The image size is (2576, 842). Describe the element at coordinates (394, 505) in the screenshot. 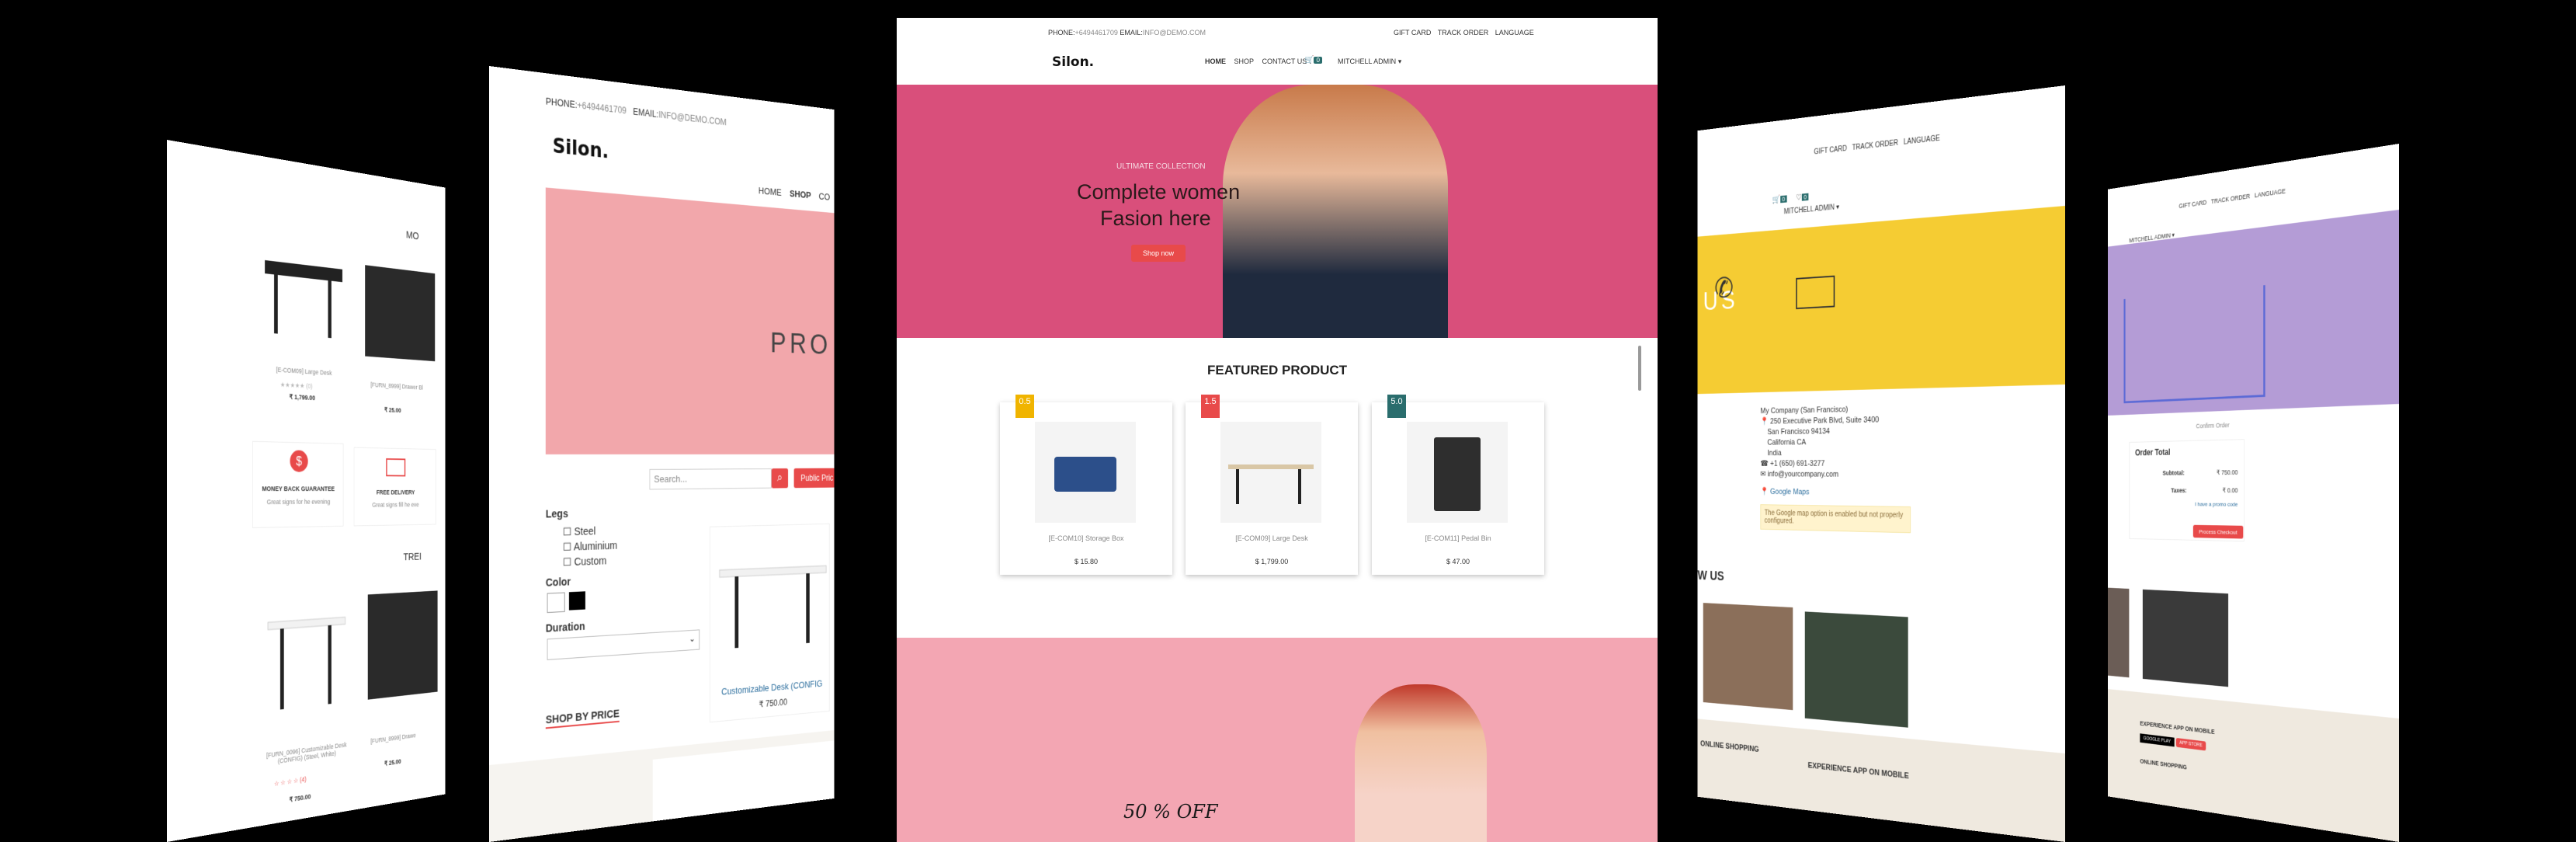

I see `feature-desc: Great signs fill he eve` at that location.